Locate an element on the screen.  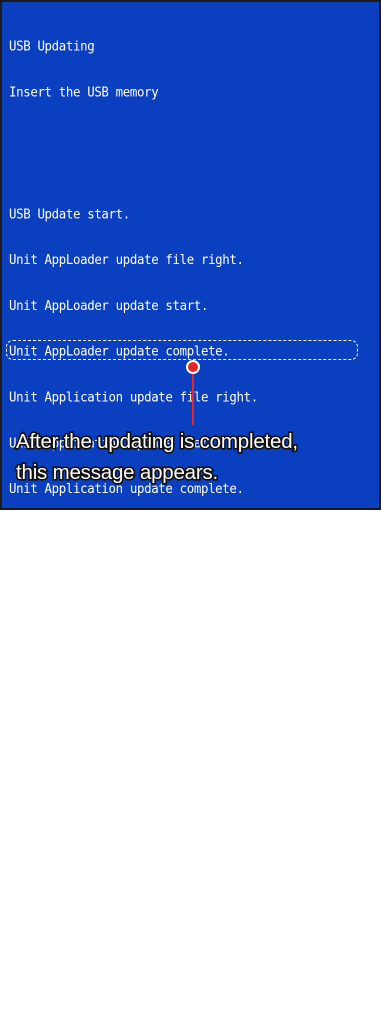
log-line: Unit FPGA_CW_CHIRP update start. is located at coordinates (123, 625).